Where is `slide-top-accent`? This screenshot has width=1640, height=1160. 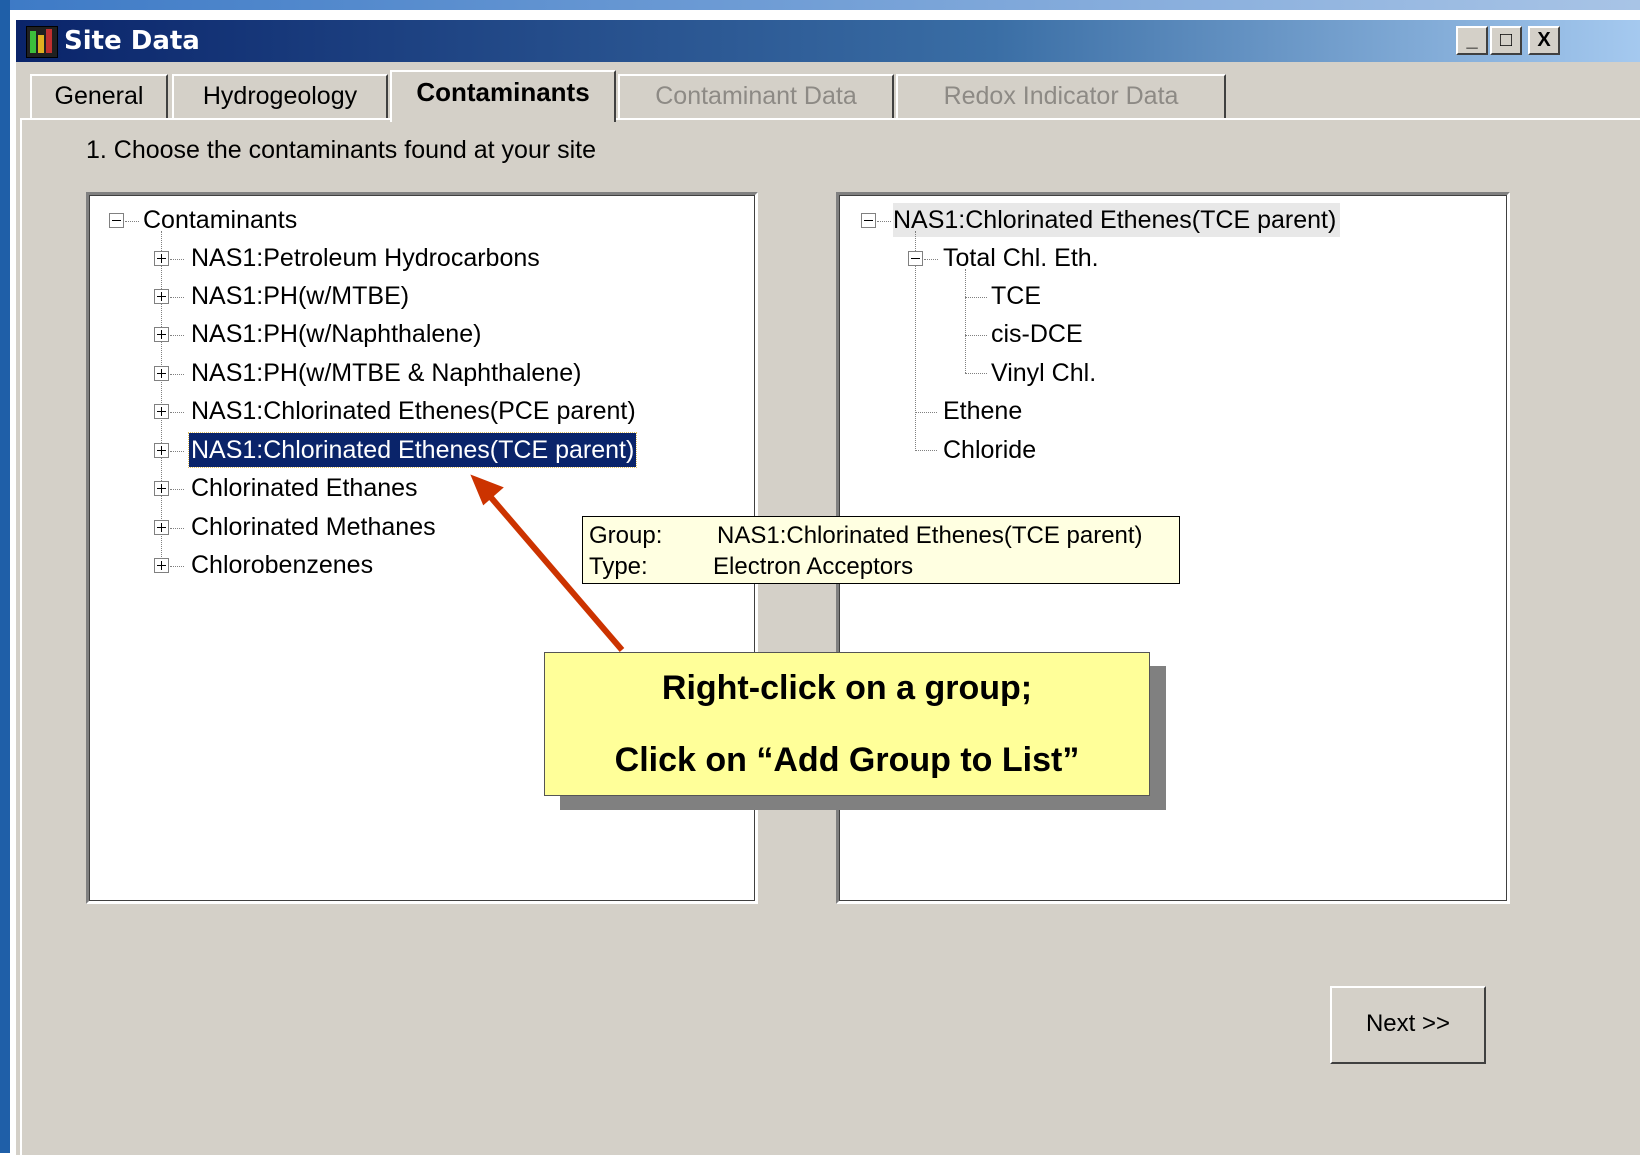
slide-top-accent is located at coordinates (820, 5).